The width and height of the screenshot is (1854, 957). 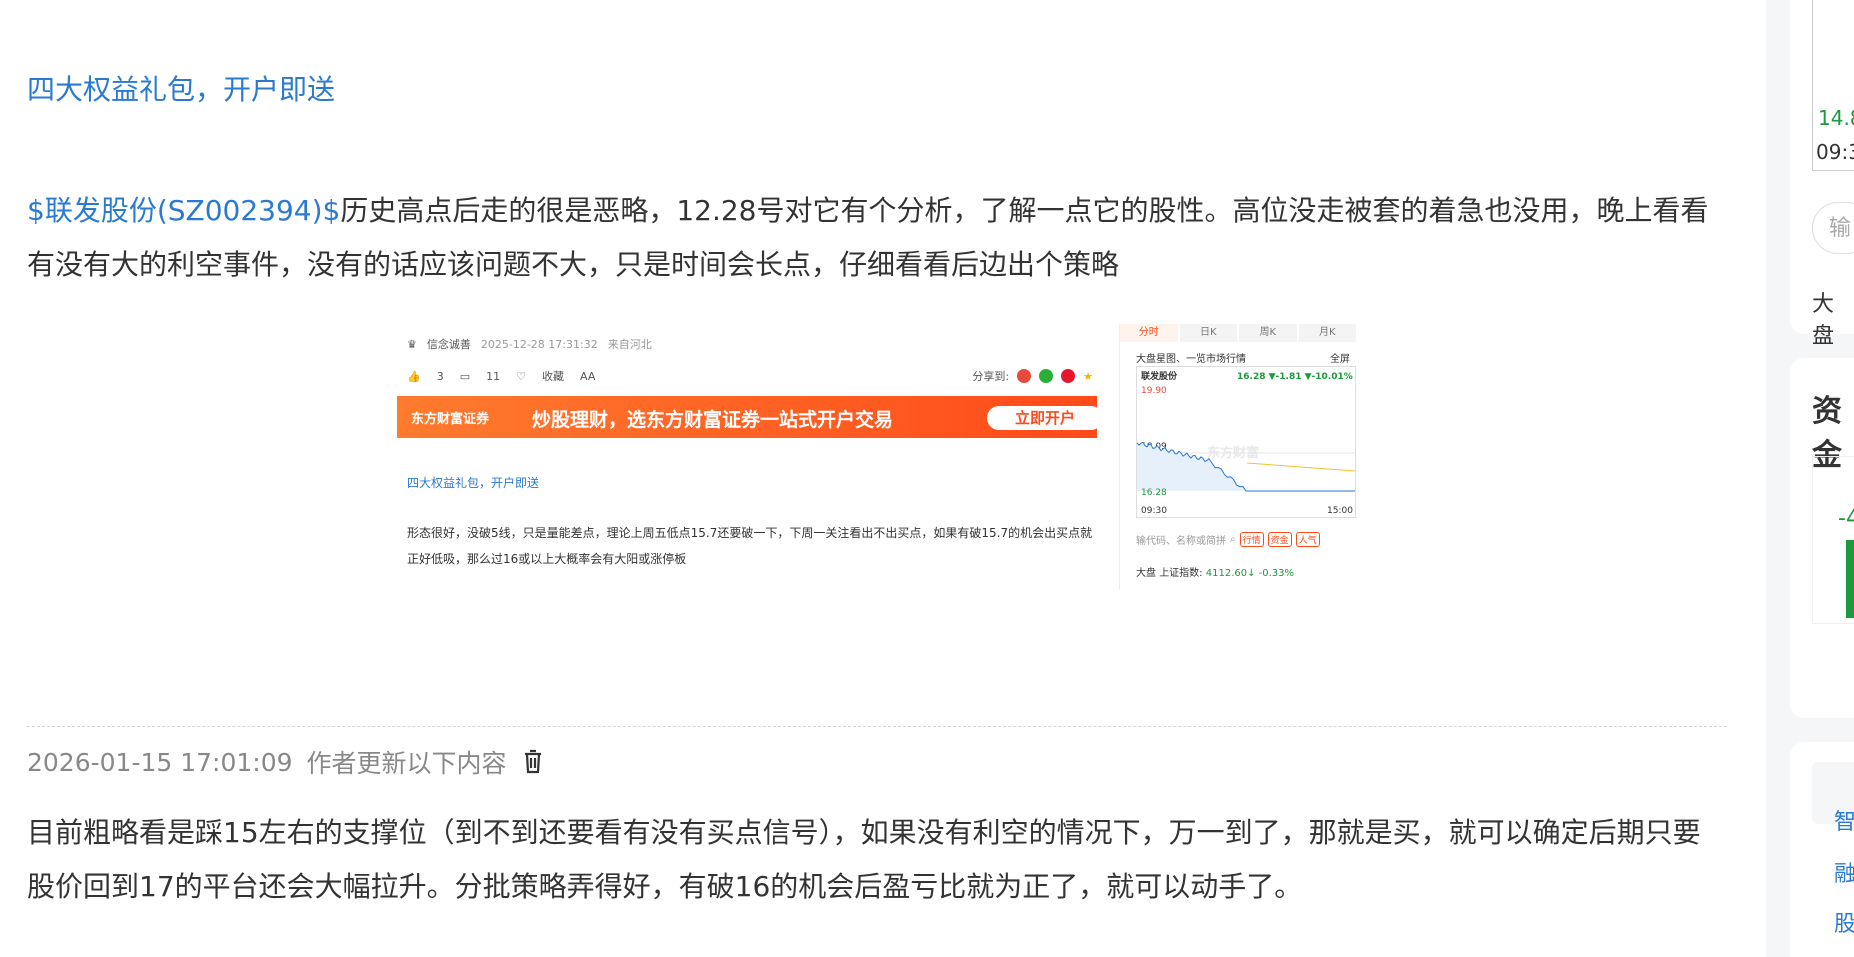 What do you see at coordinates (539, 344) in the screenshot?
I see `embedded-post-time: 2025-12-28 17:31:32` at bounding box center [539, 344].